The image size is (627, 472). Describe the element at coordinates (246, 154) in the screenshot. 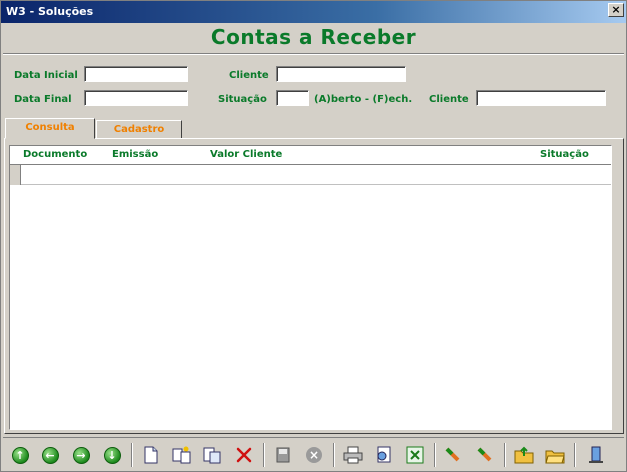

I see `column-header-valor-cliente: Valor Cliente` at that location.